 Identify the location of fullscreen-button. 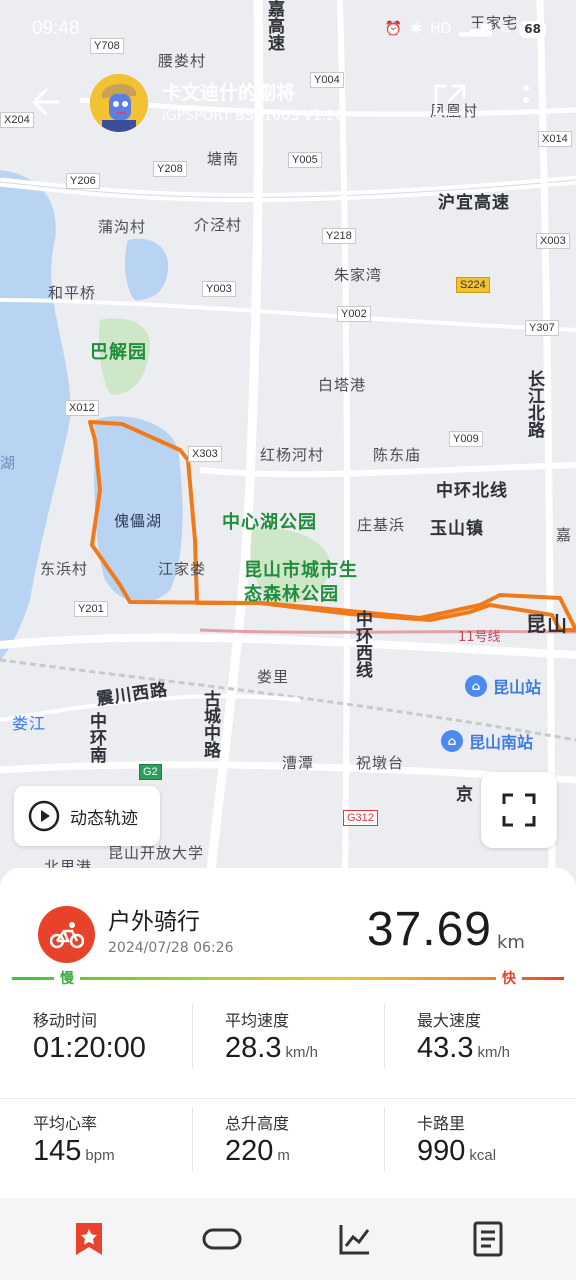
(519, 810).